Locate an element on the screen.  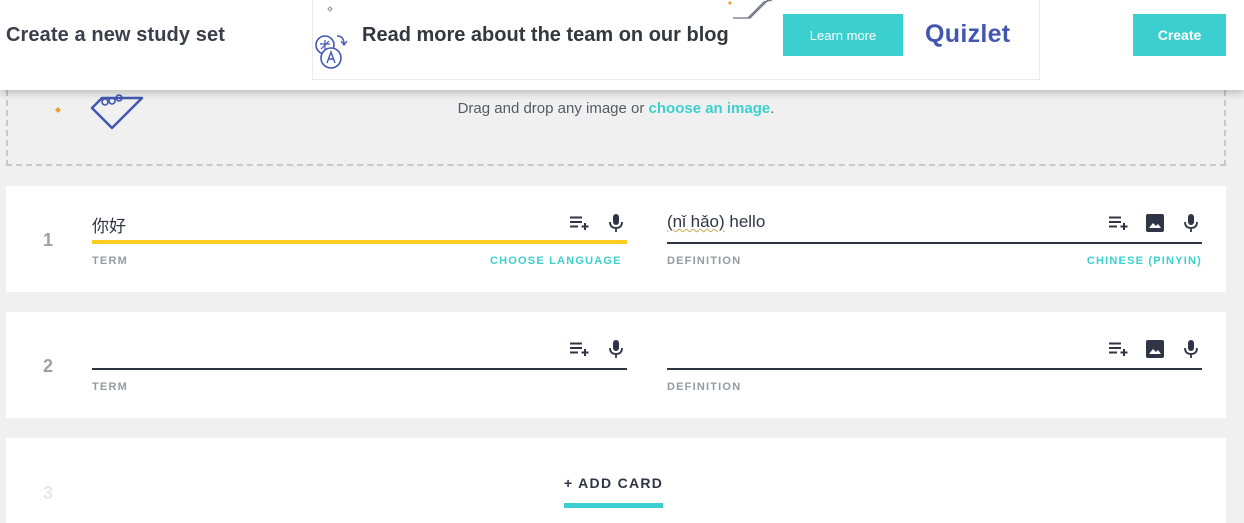
choose-language-link: CHOOSE LANGUAGE is located at coordinates (556, 261).